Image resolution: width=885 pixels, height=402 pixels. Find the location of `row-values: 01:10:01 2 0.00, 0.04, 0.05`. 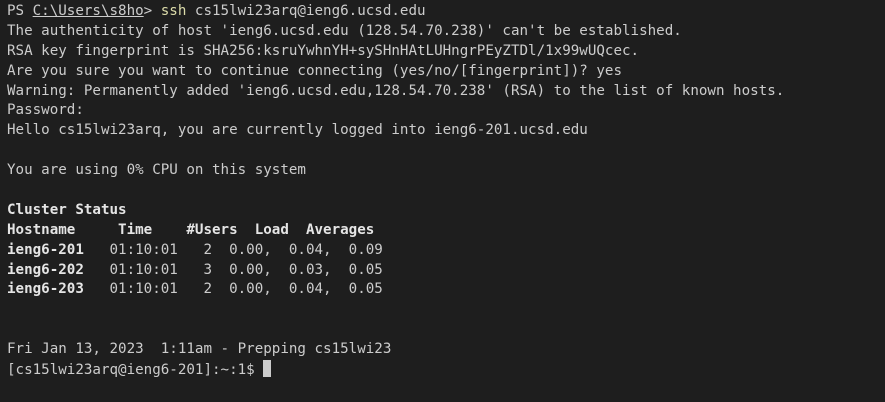

row-values: 01:10:01 2 0.00, 0.04, 0.05 is located at coordinates (233, 289).